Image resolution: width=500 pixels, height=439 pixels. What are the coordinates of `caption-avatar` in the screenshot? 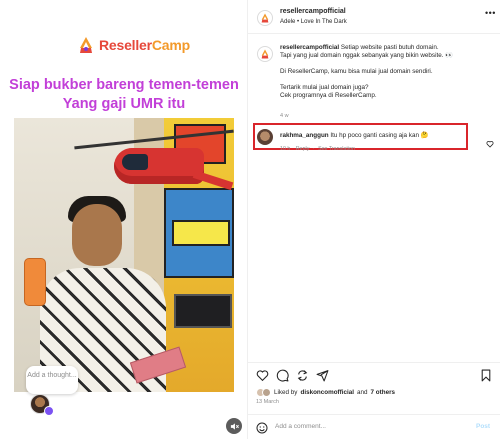 It's located at (265, 54).